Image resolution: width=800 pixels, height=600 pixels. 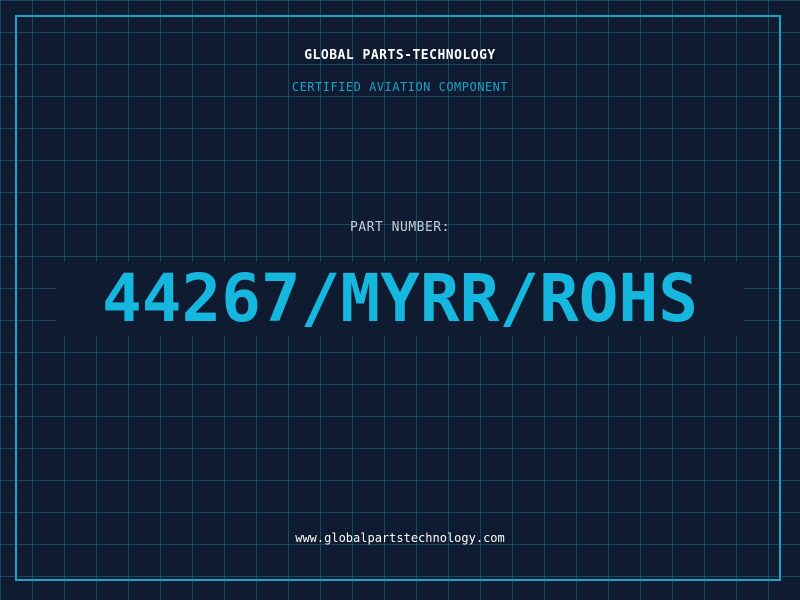 What do you see at coordinates (400, 55) in the screenshot?
I see `company-name: GLOBAL PARTS-TECHNOLOGY` at bounding box center [400, 55].